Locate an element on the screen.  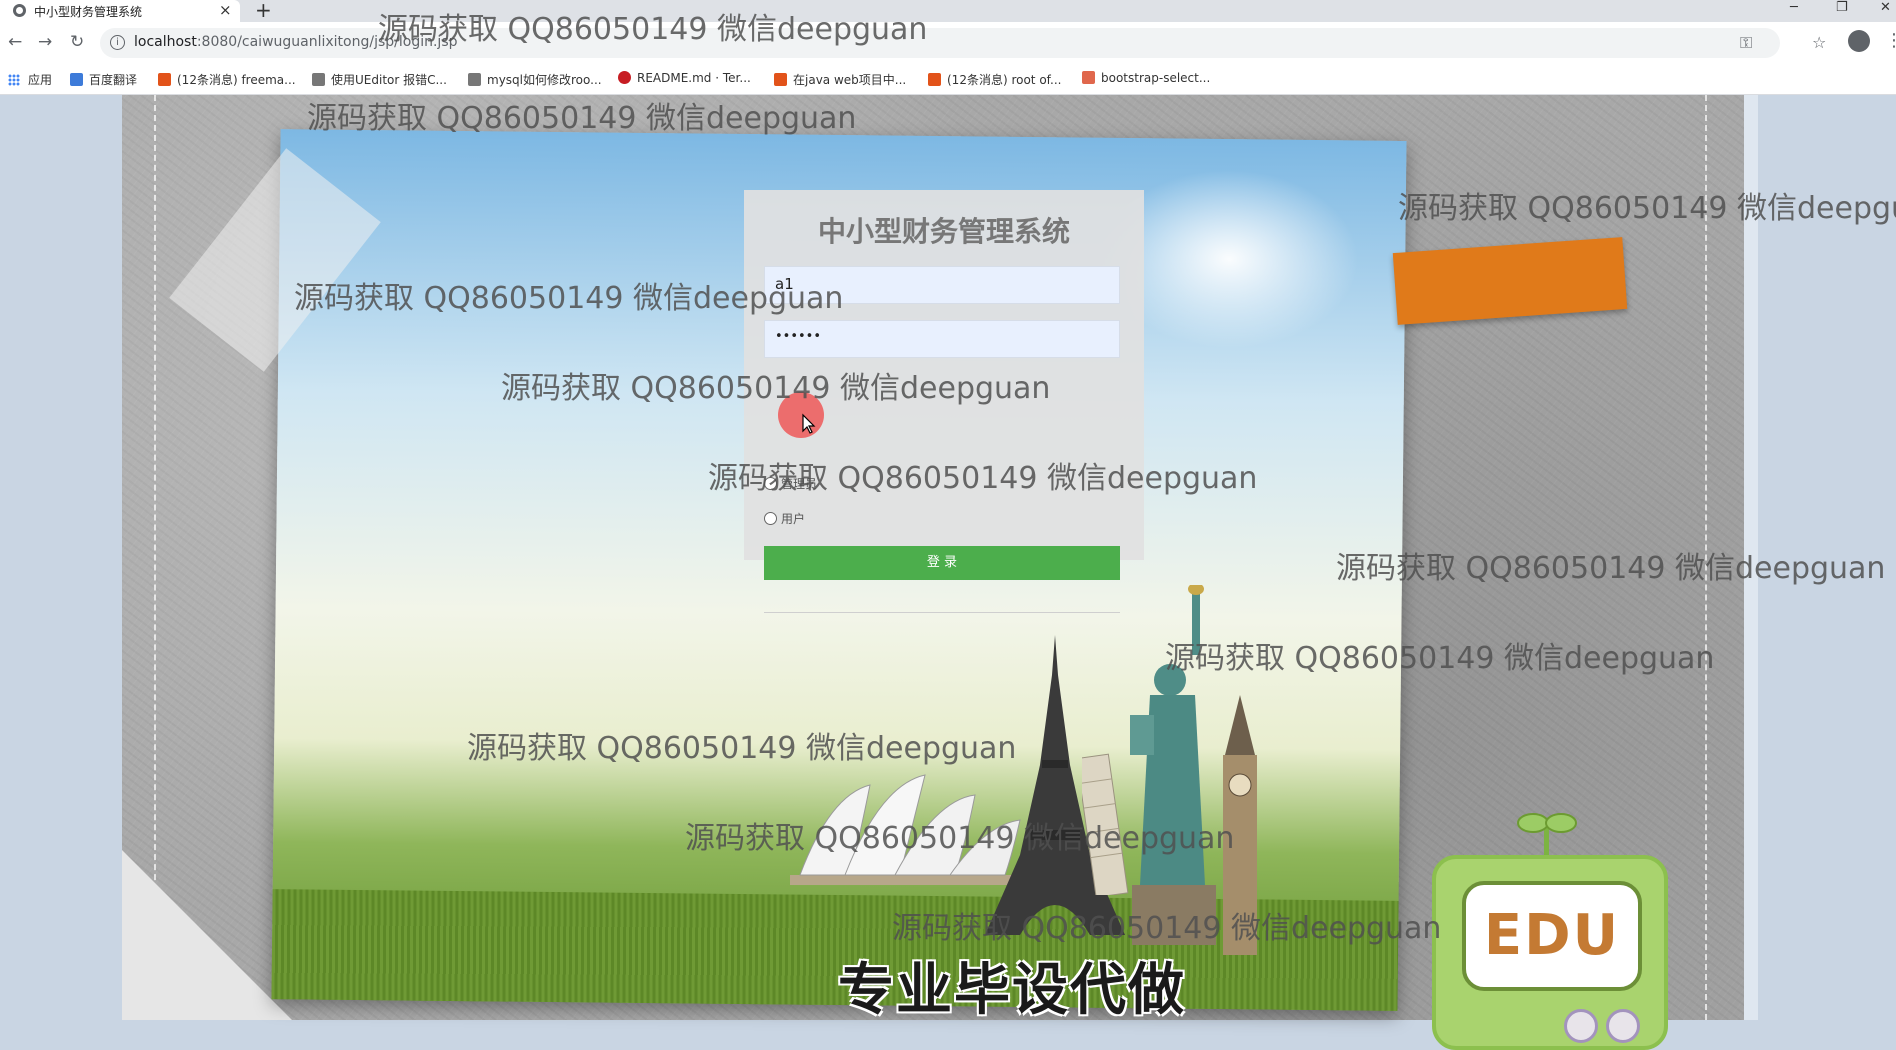
key-icon: ⚿ is located at coordinates (1746, 43).